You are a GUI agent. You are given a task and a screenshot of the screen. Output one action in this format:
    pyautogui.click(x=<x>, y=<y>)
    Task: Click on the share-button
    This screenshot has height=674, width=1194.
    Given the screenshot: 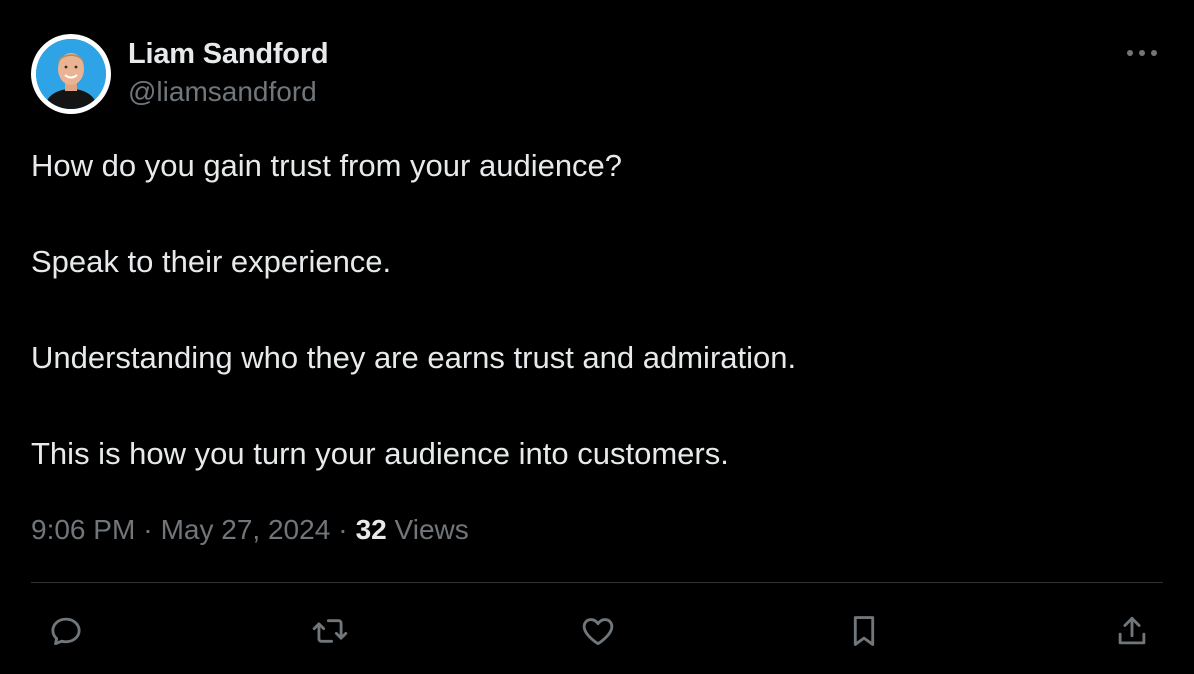 What is the action you would take?
    pyautogui.click(x=1132, y=631)
    